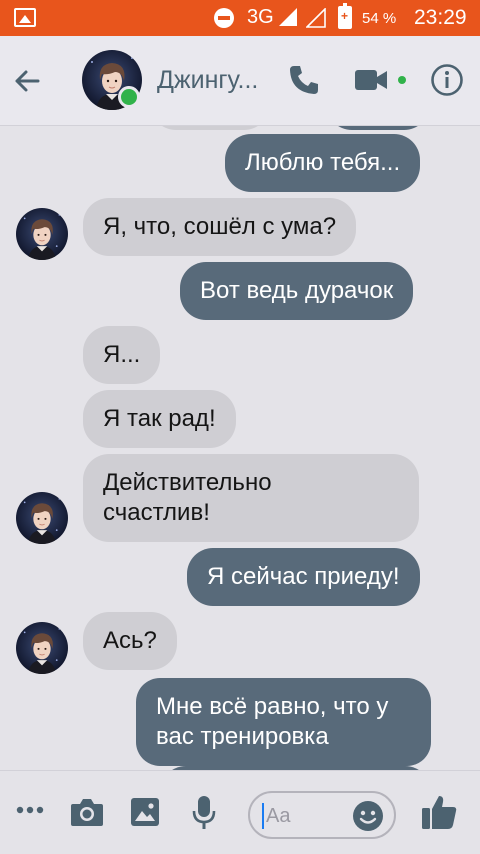 The image size is (480, 854). Describe the element at coordinates (145, 812) in the screenshot. I see `gallery-icon` at that location.